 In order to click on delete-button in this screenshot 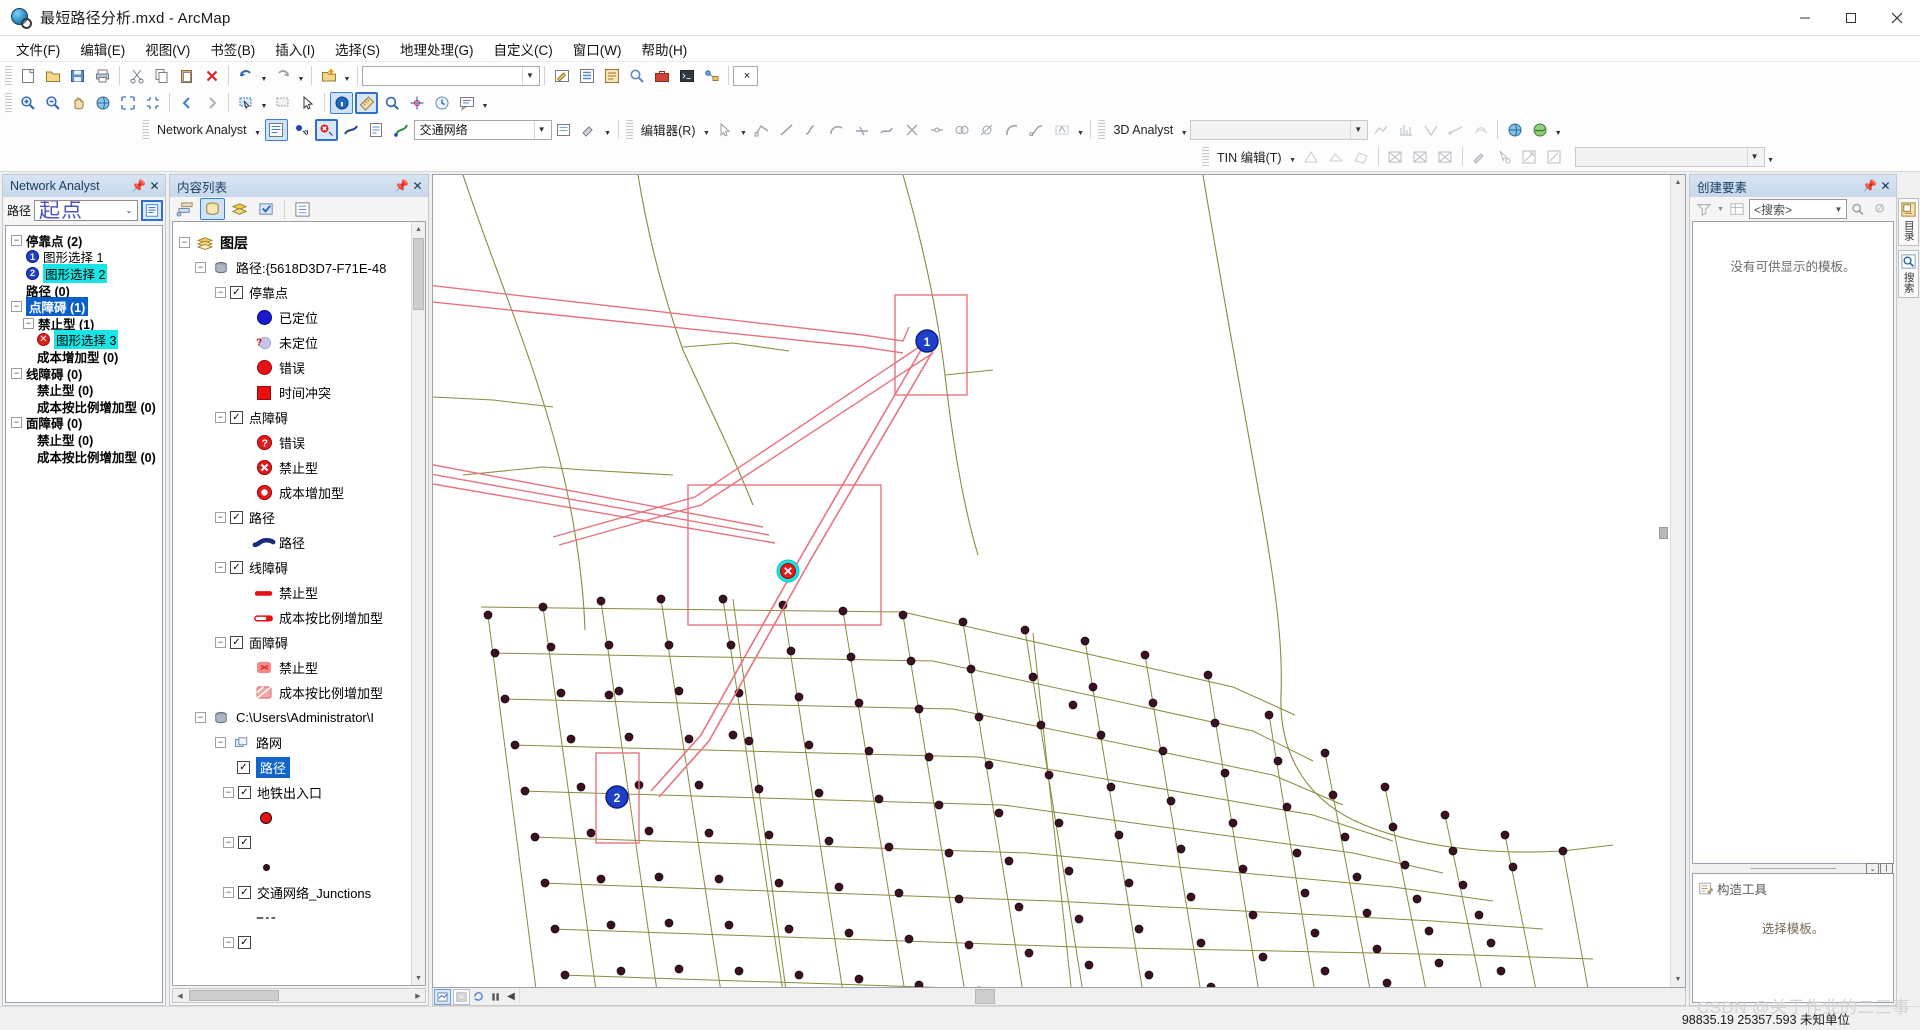, I will do `click(211, 76)`.